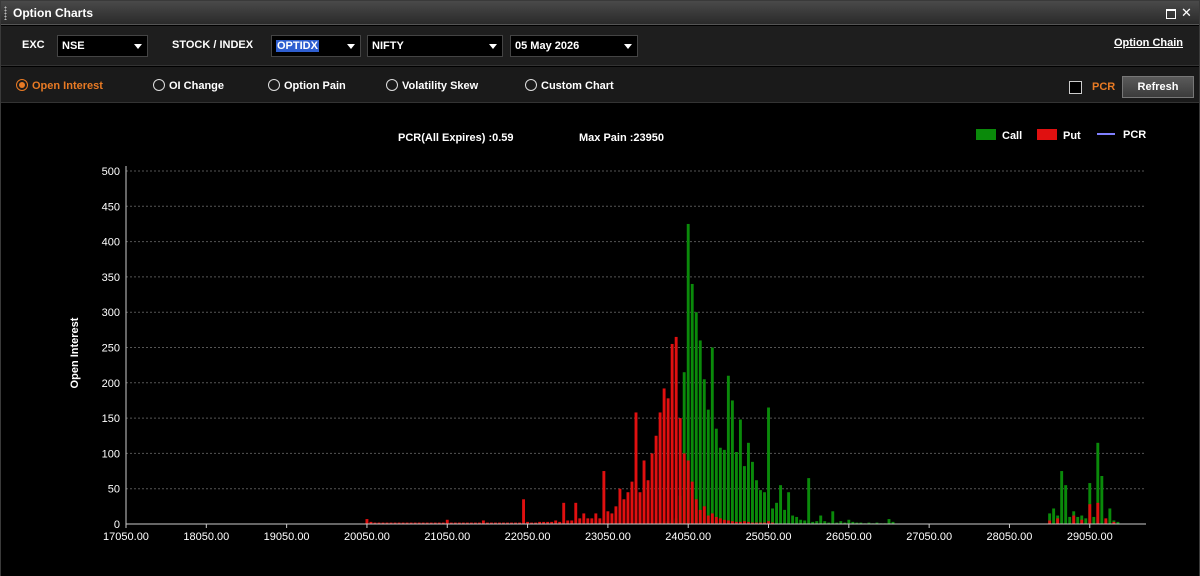 This screenshot has width=1200, height=576. What do you see at coordinates (75, 353) in the screenshot?
I see `y-axis-label: Open Interest` at bounding box center [75, 353].